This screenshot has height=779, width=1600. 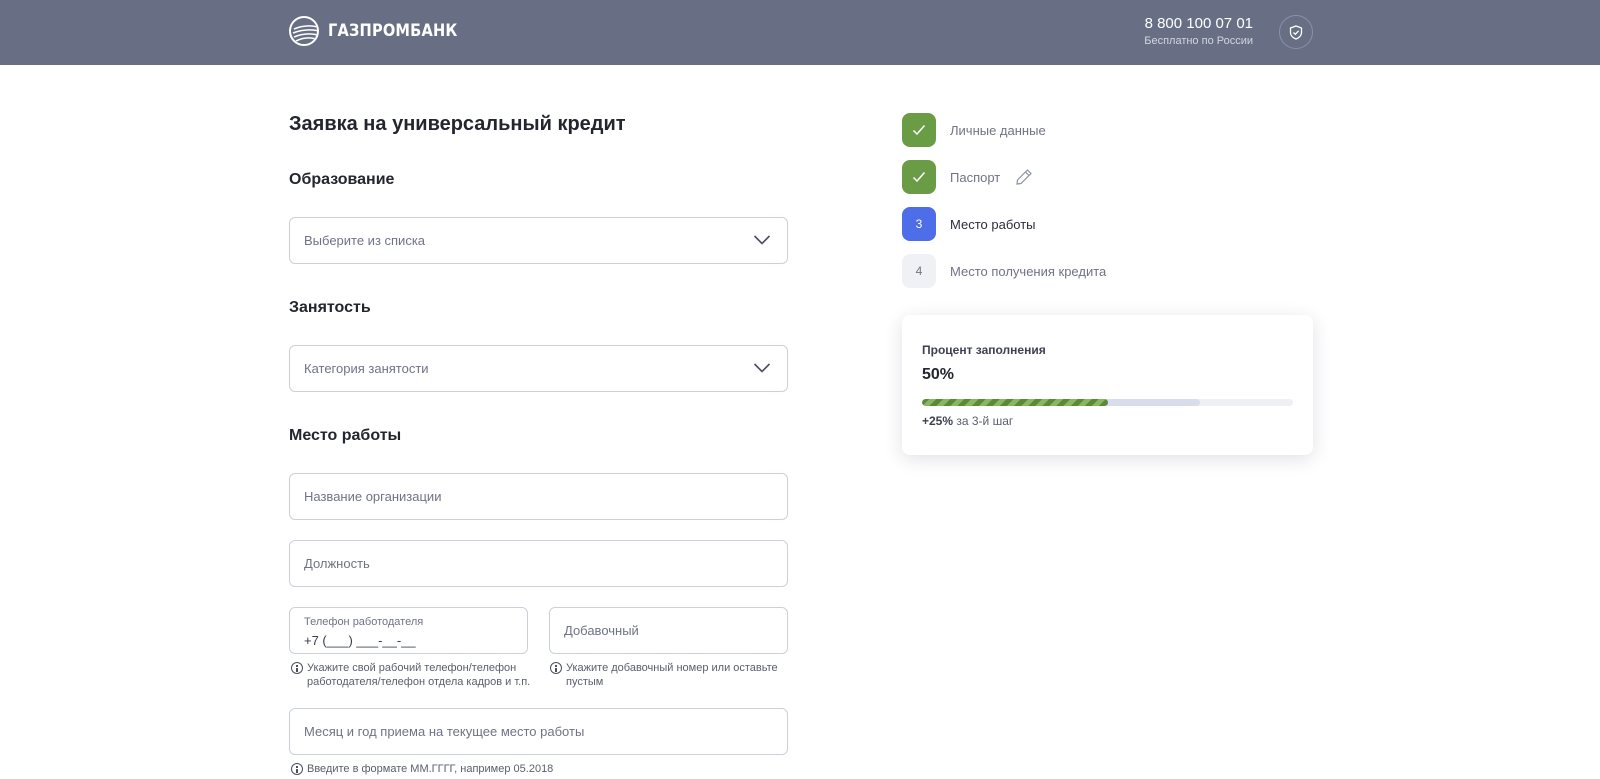 I want to click on security-button, so click(x=1296, y=32).